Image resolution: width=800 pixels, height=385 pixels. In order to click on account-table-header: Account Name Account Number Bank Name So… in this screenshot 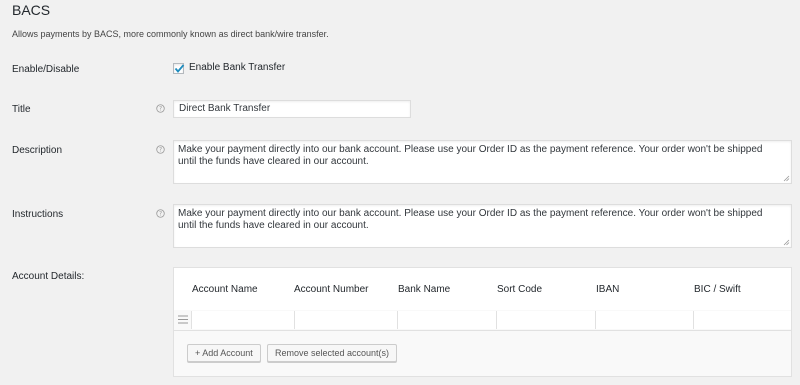, I will do `click(482, 289)`.